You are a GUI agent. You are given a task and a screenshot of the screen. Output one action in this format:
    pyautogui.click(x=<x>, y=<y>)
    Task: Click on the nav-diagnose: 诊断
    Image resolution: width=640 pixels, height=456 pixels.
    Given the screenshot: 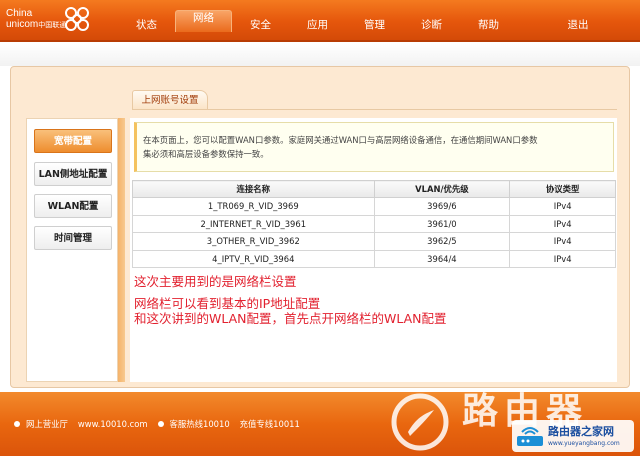 What is the action you would take?
    pyautogui.click(x=431, y=26)
    